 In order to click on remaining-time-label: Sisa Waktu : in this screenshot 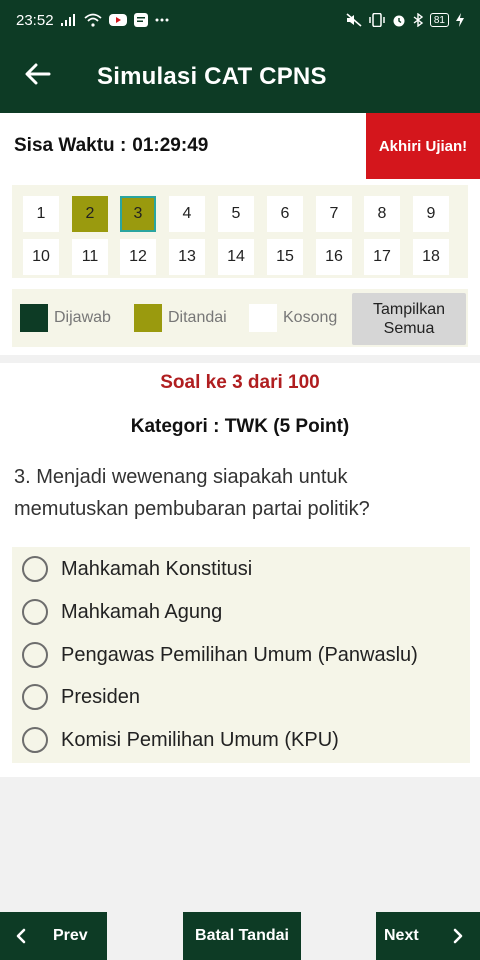, I will do `click(70, 145)`.